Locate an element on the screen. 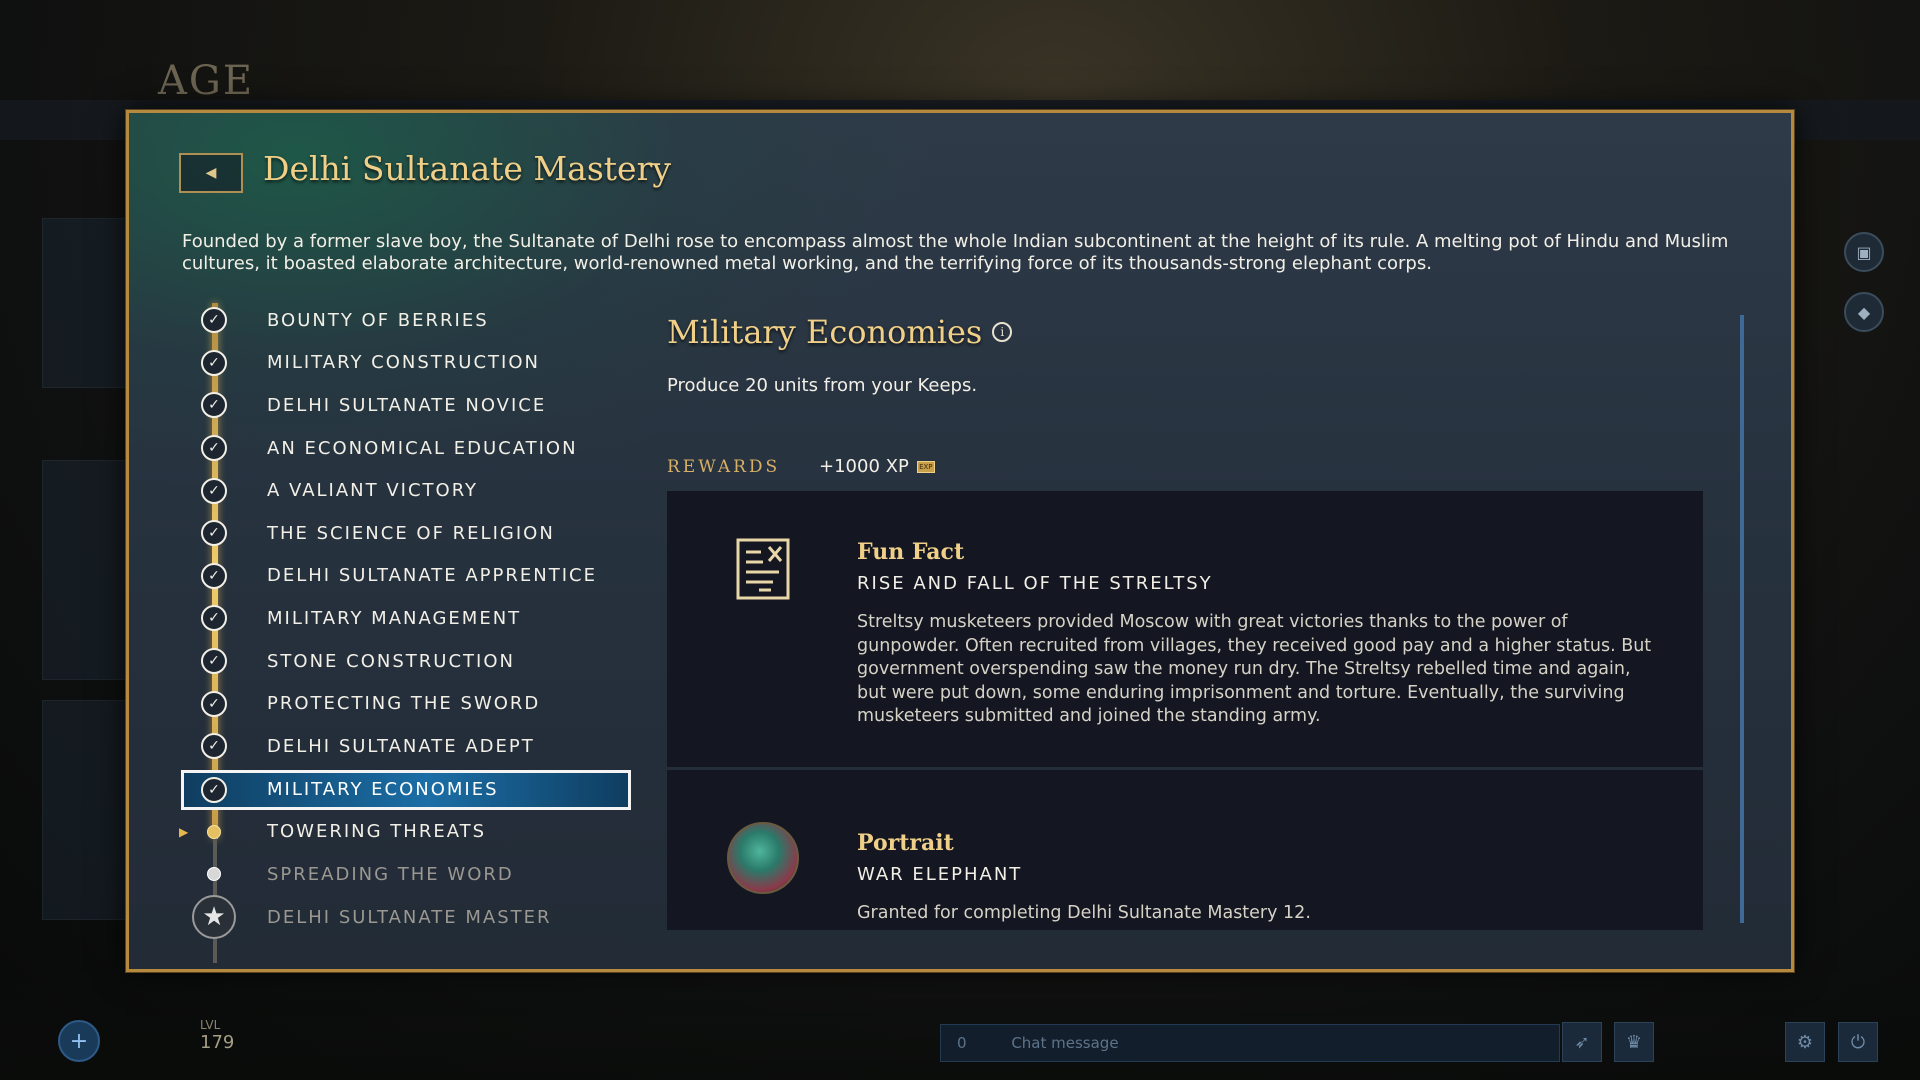 This screenshot has width=1920, height=1080. scrollbar-thumb is located at coordinates (1742, 619).